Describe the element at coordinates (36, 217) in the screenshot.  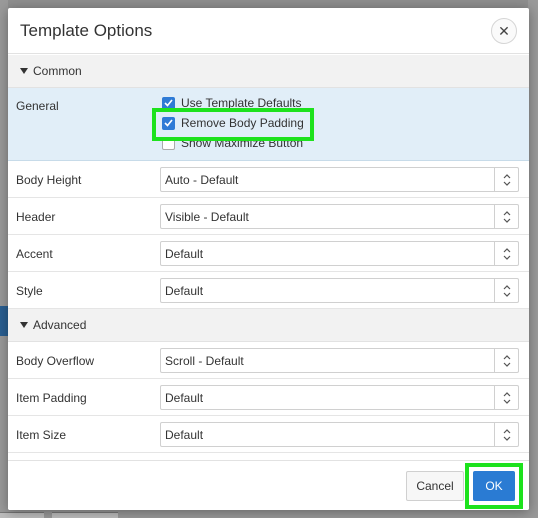
I see `field-label: Header` at that location.